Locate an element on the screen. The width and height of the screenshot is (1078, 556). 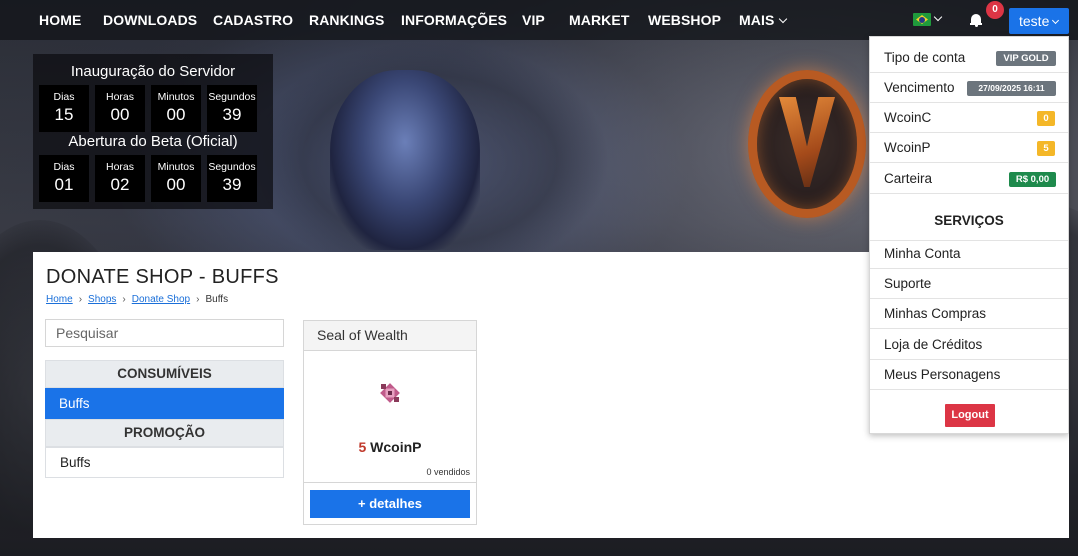
banner-knight-art is located at coordinates (405, 160).